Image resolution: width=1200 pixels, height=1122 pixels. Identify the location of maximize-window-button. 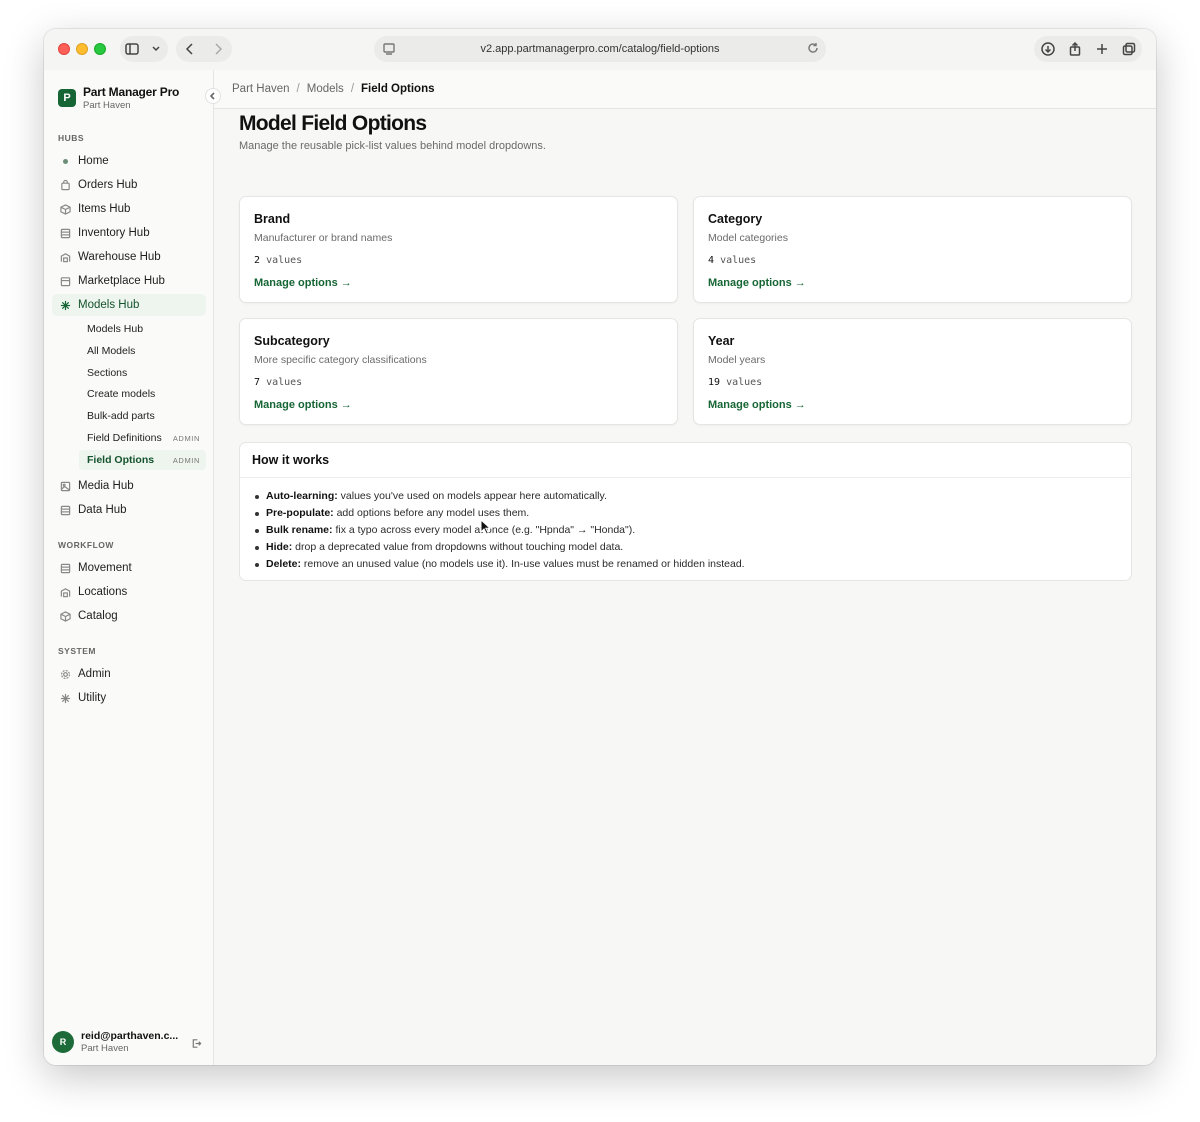
(100, 49).